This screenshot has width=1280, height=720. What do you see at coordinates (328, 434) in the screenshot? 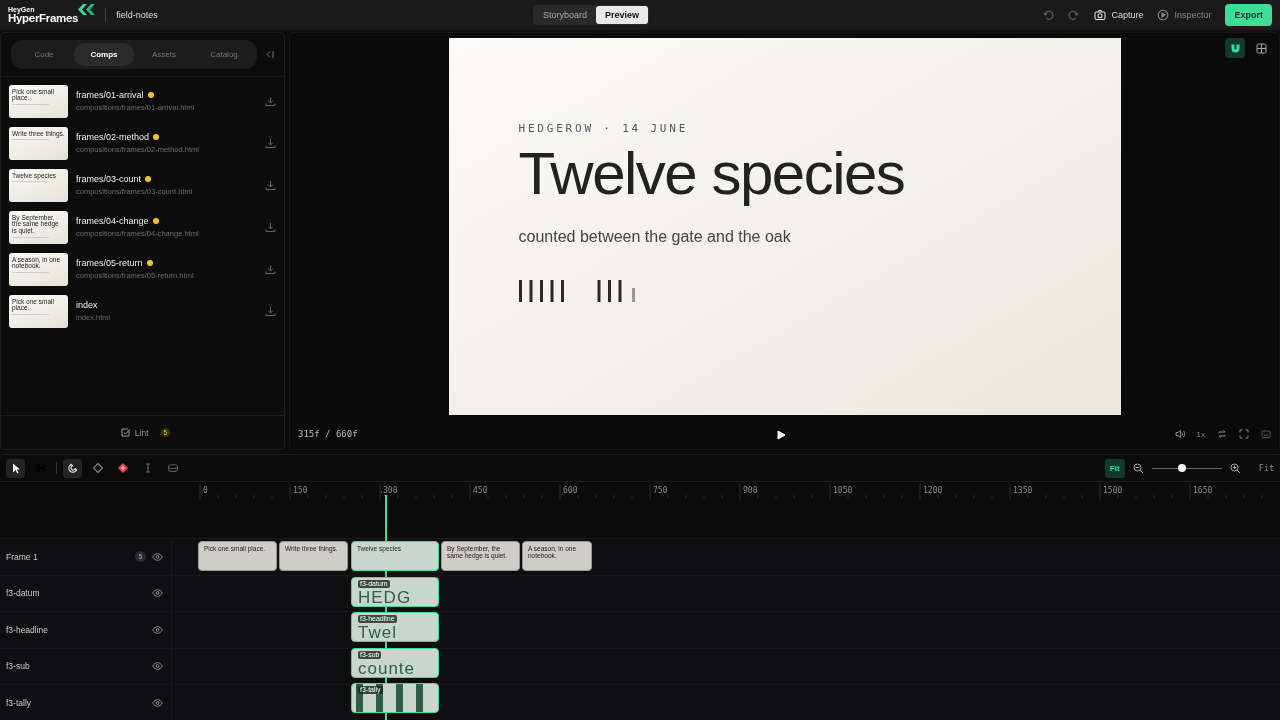
I see `frame-counter: 315f / 660f` at bounding box center [328, 434].